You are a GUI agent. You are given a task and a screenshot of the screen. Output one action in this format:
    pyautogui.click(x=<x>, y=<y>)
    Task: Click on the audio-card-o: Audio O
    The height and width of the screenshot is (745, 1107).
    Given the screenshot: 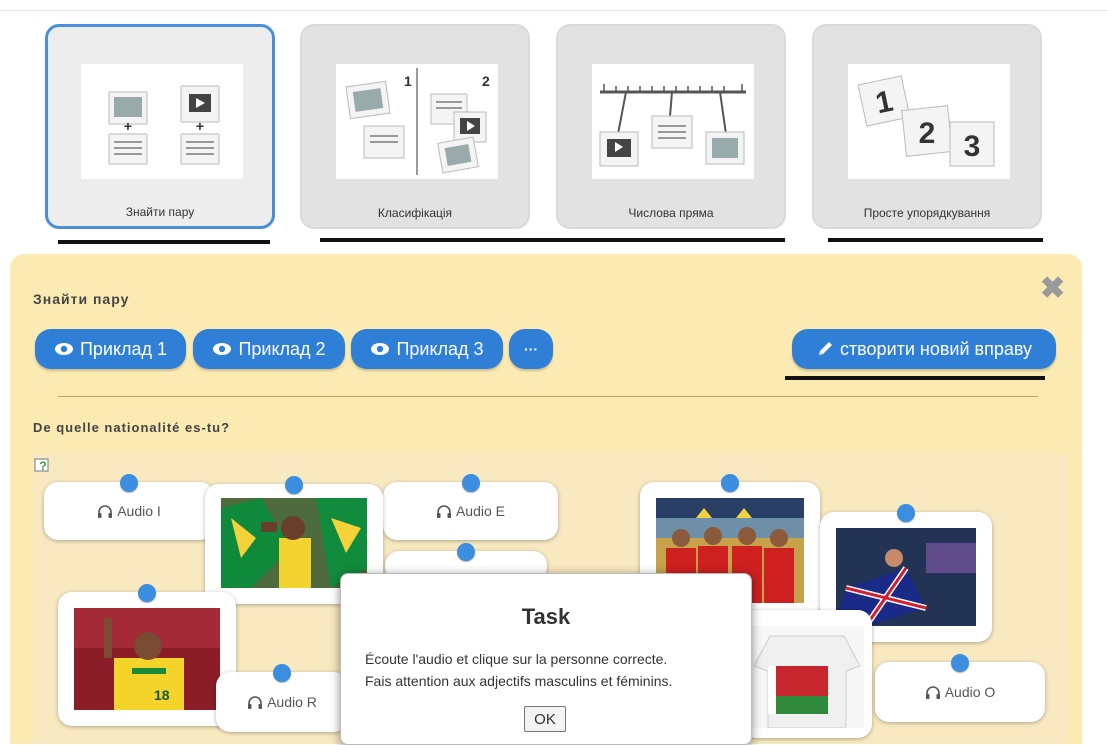 What is the action you would take?
    pyautogui.click(x=960, y=688)
    